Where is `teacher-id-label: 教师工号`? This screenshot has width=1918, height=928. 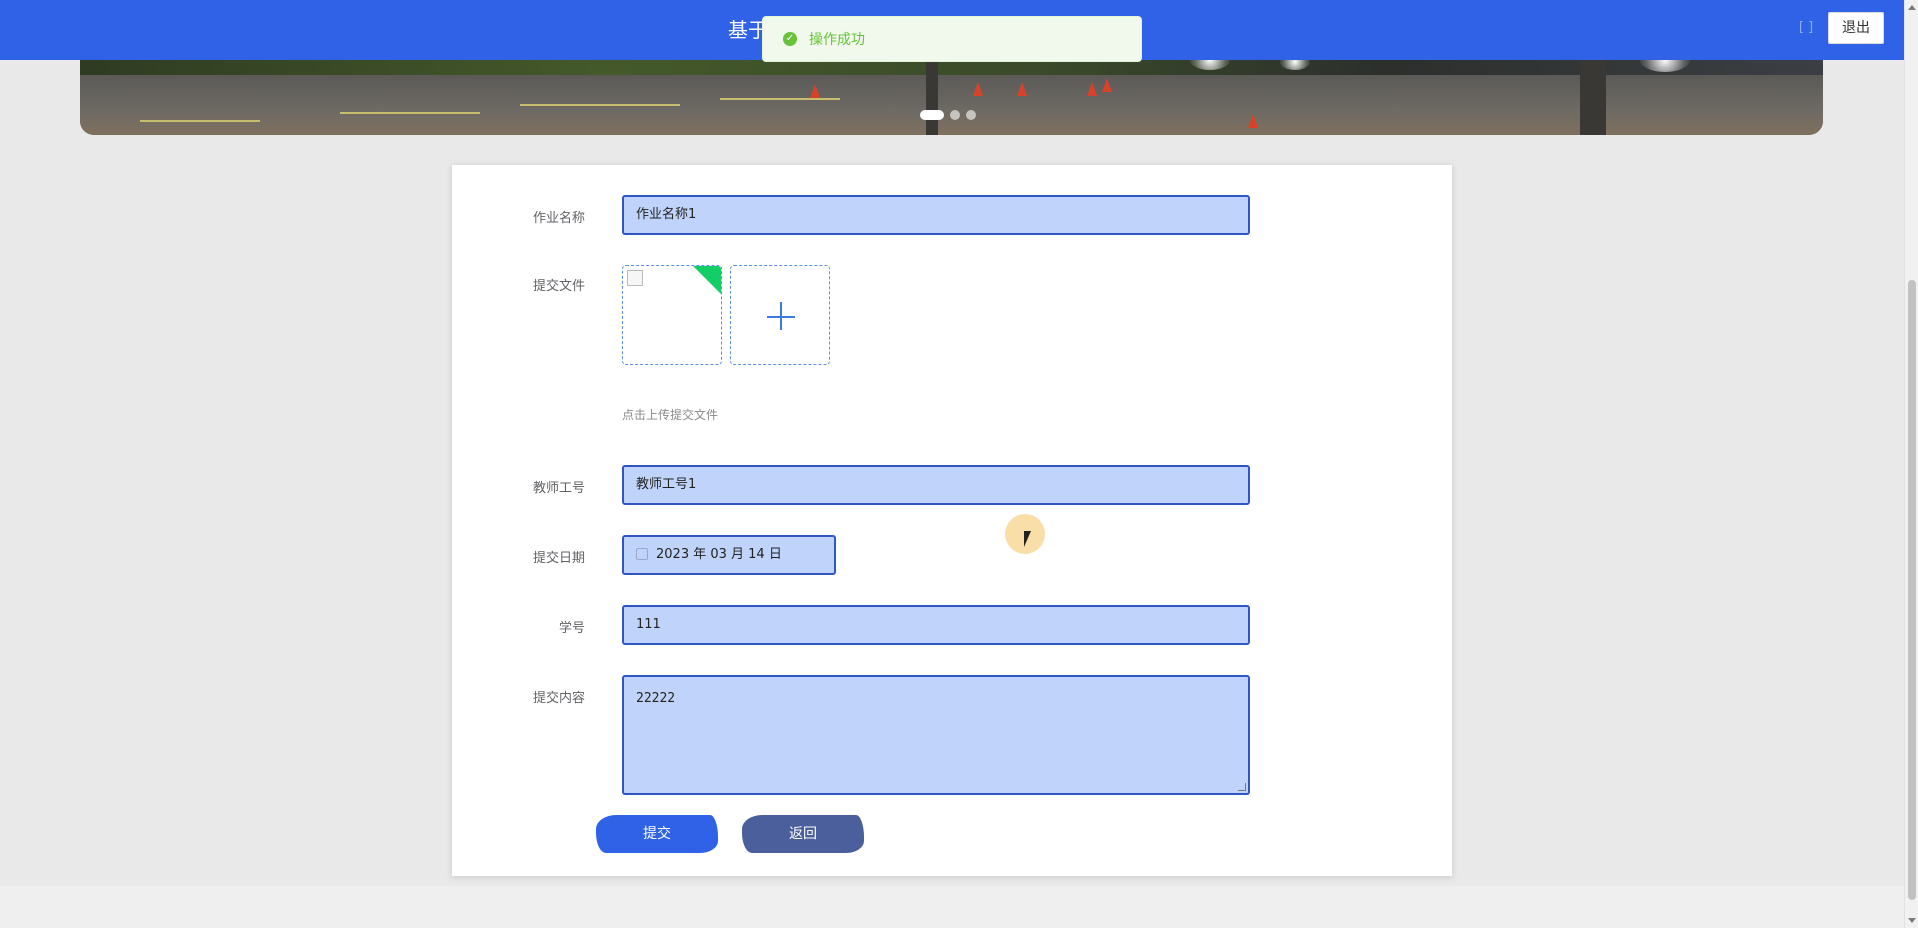
teacher-id-label: 教师工号 is located at coordinates (558, 488).